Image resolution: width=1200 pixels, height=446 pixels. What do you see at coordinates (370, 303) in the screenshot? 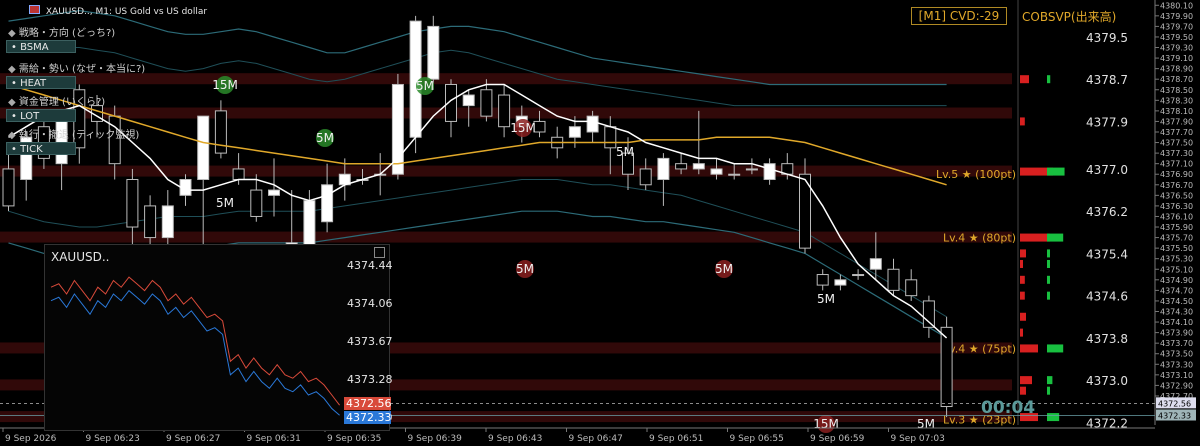
I see `mini-price-label: 4374.06` at bounding box center [370, 303].